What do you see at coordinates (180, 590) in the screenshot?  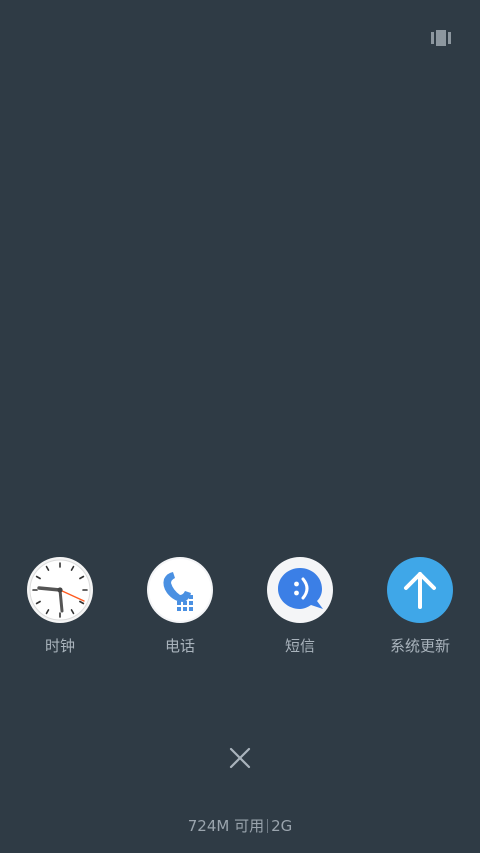 I see `phone-icon` at bounding box center [180, 590].